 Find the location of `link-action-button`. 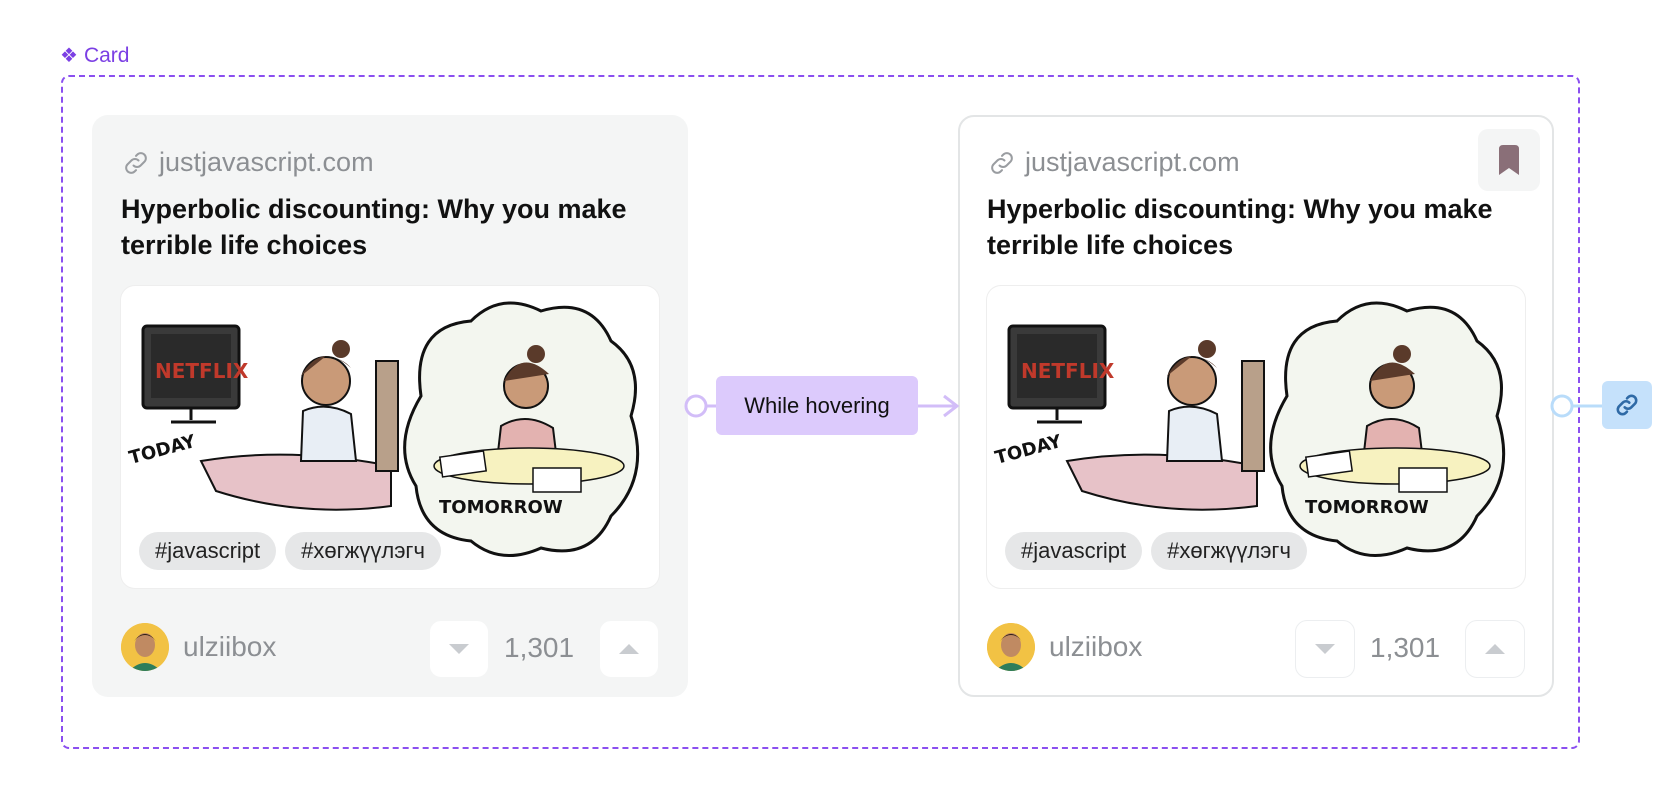

link-action-button is located at coordinates (1627, 405).